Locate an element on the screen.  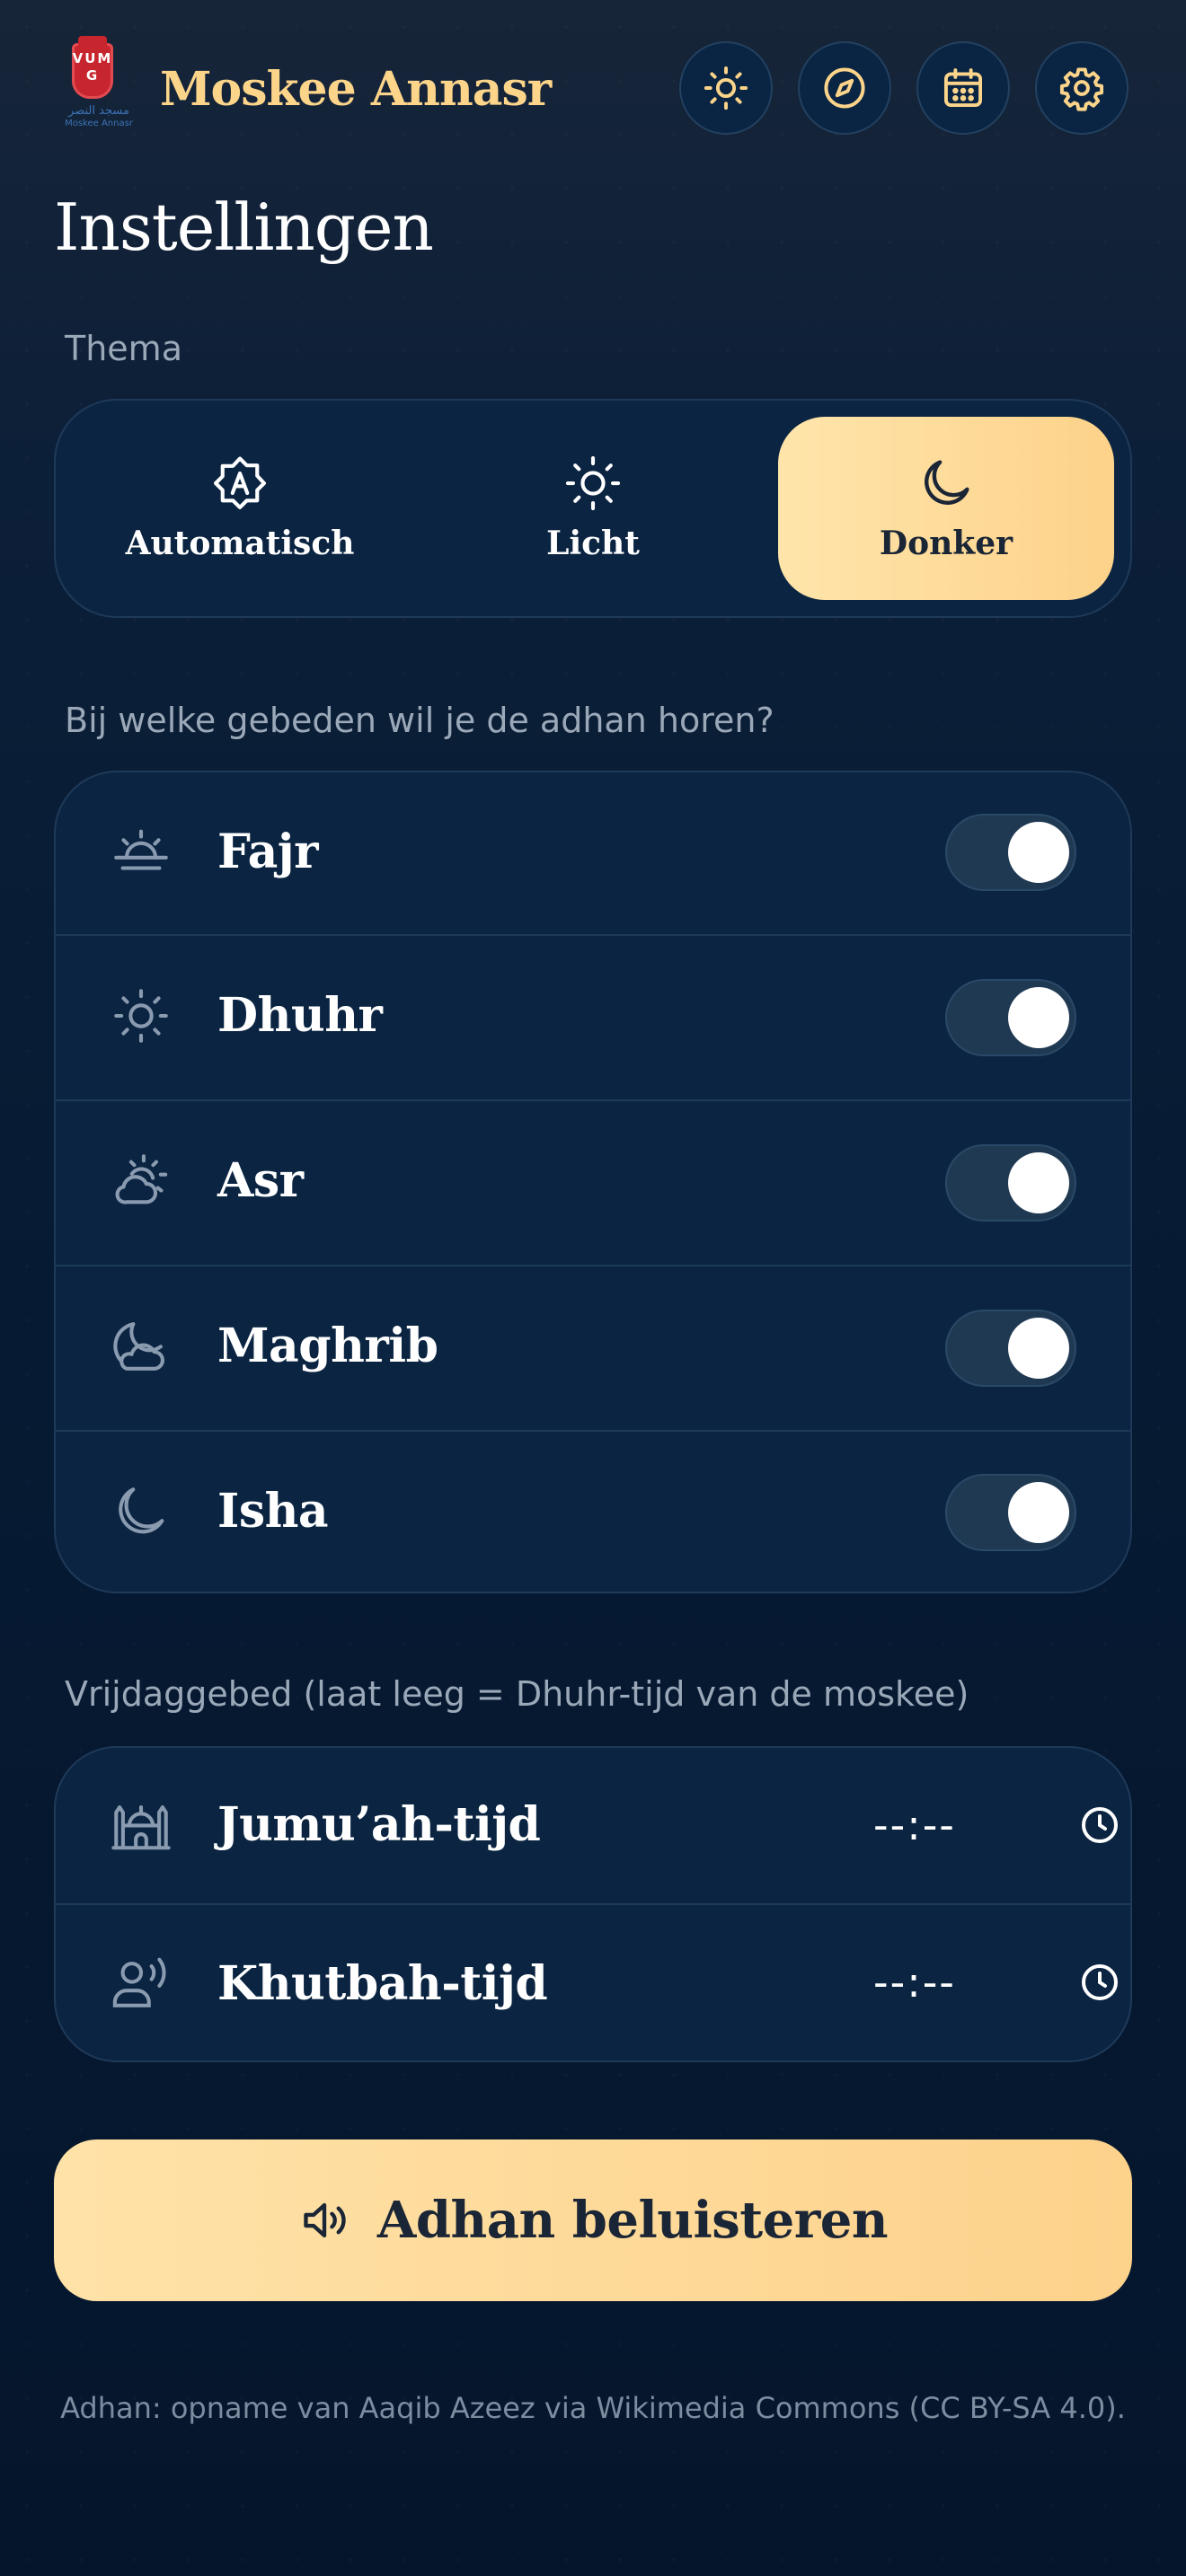
gear-icon is located at coordinates (1081, 89).